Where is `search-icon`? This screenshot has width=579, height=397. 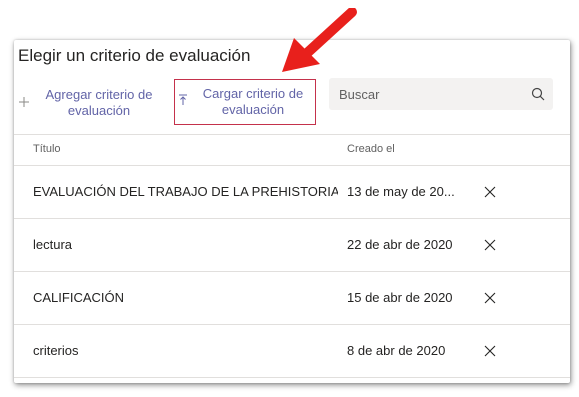 search-icon is located at coordinates (538, 94).